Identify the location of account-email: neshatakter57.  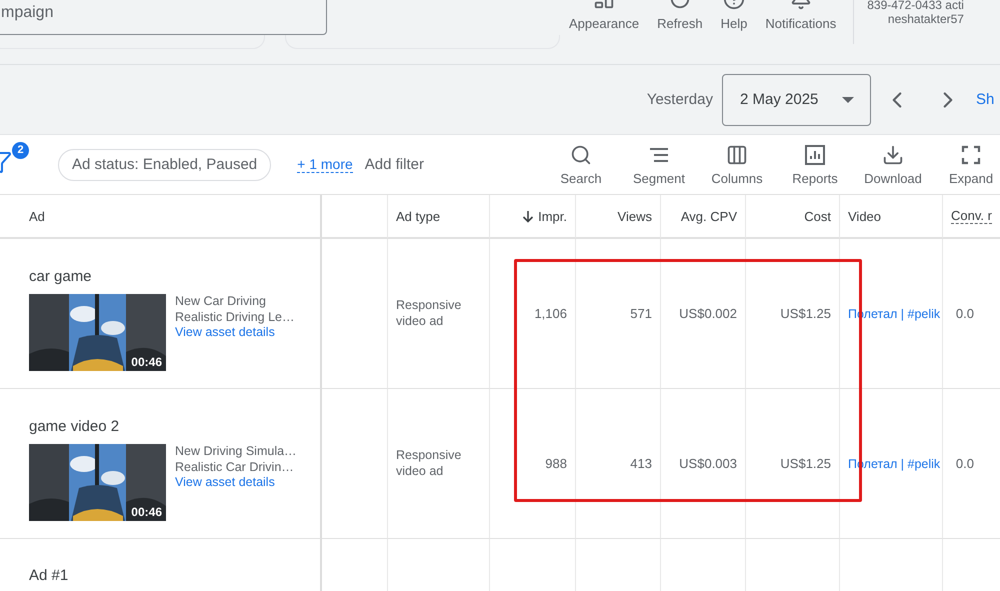
(926, 19).